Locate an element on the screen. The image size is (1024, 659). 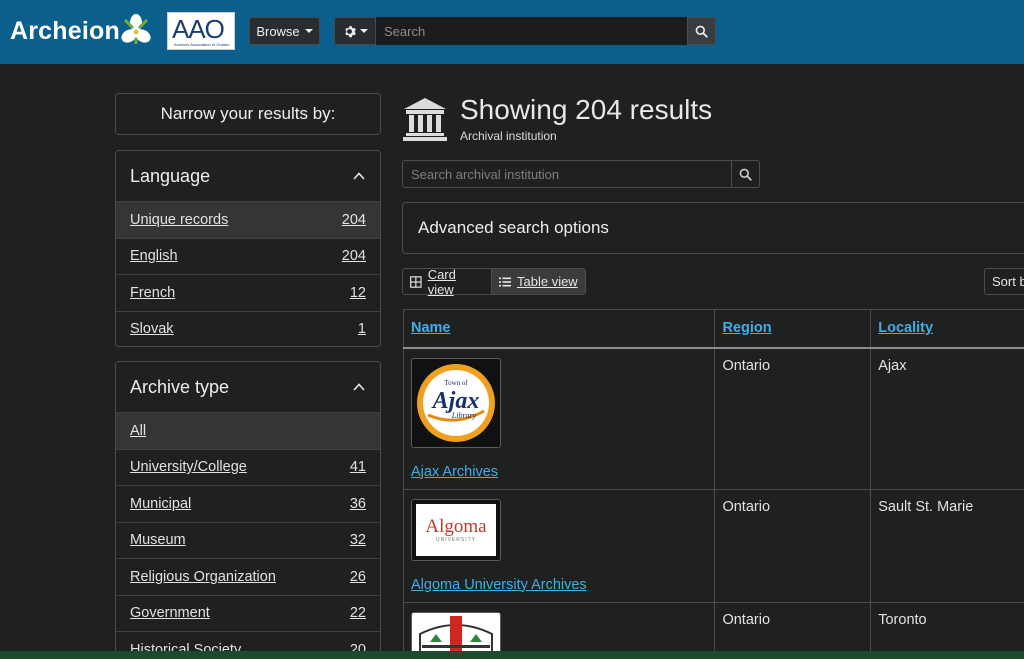
brand-name: Archeion is located at coordinates (65, 30).